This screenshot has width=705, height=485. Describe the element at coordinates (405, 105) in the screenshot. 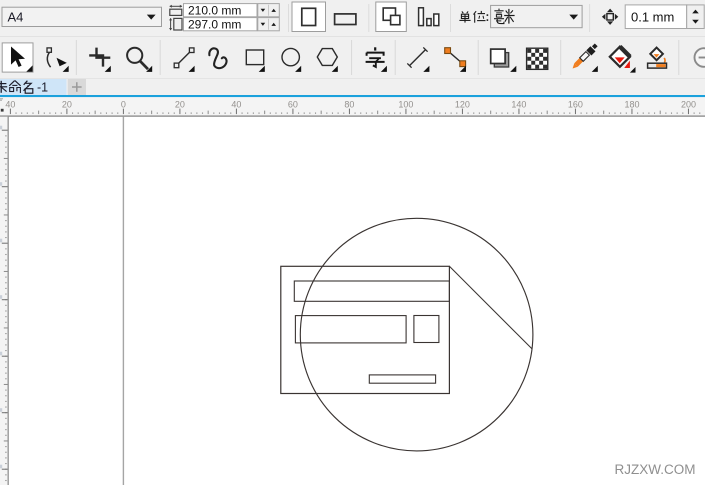

I see `svg-text: 100` at that location.